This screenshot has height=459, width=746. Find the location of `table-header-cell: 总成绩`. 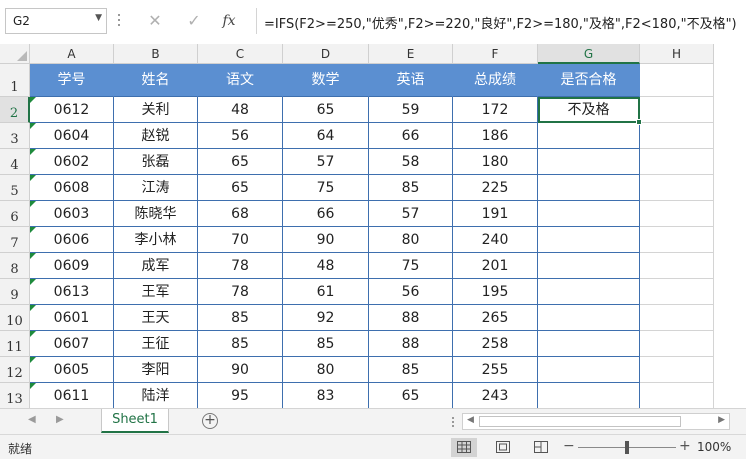

table-header-cell: 总成绩 is located at coordinates (495, 80).